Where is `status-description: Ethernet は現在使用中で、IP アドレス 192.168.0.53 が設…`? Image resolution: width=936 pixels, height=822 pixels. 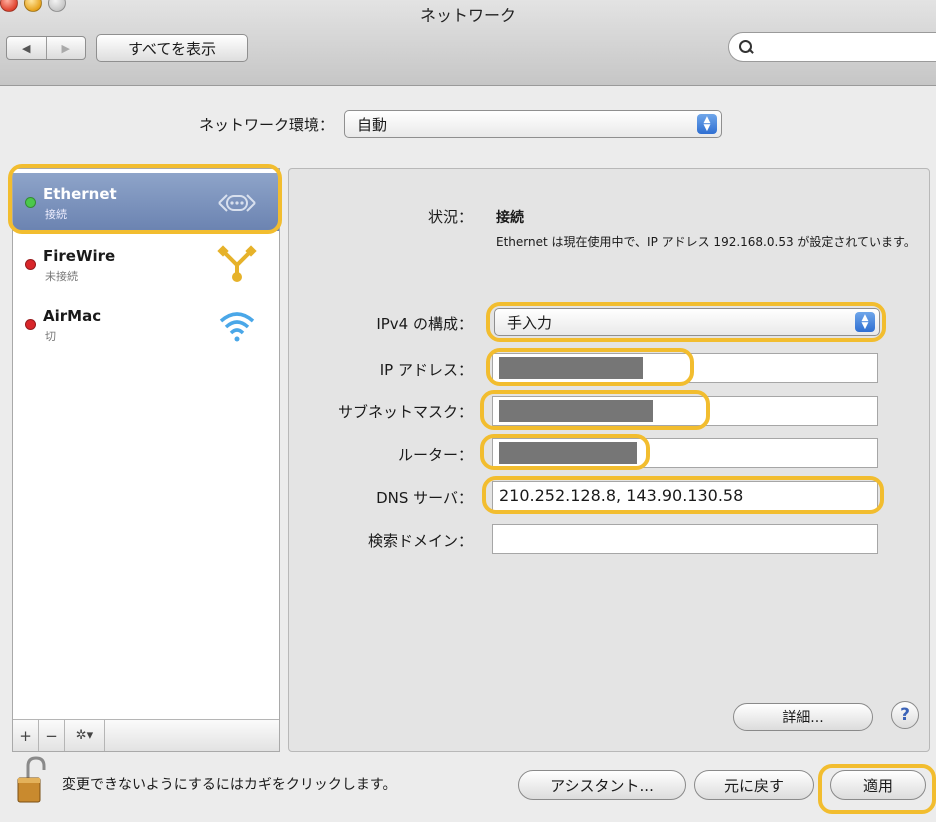 status-description: Ethernet は現在使用中で、IP アドレス 192.168.0.53 が設… is located at coordinates (706, 242).